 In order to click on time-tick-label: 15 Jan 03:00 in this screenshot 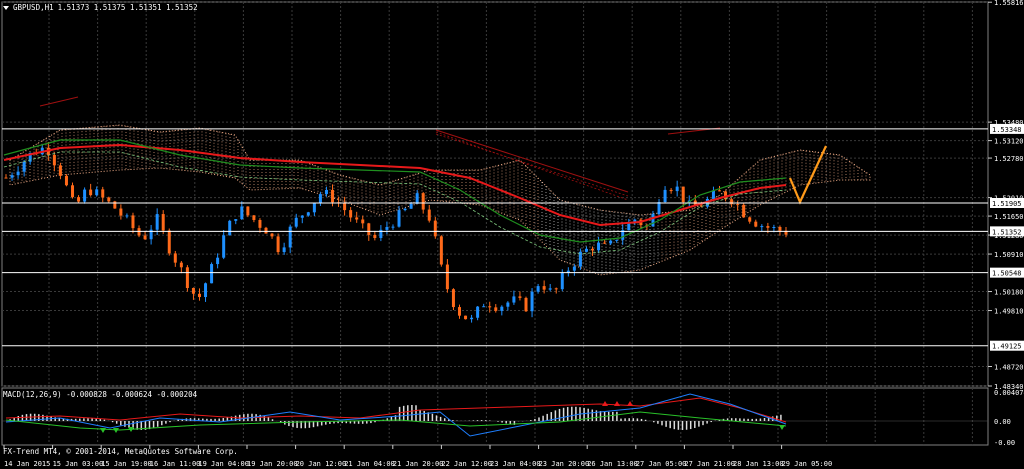, I will do `click(78, 464)`.